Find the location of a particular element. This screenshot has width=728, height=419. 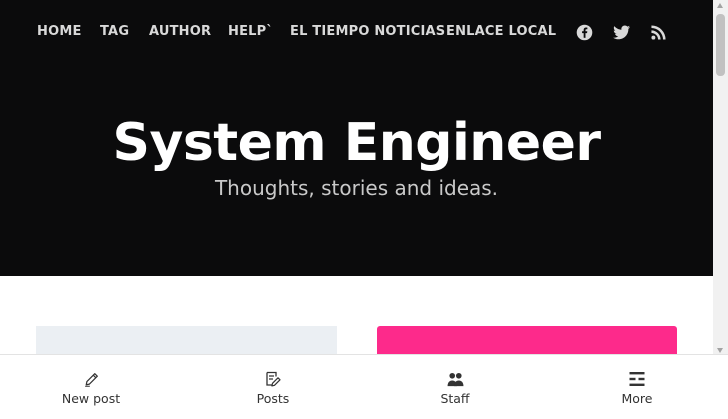

scroll-down-arrow-icon is located at coordinates (720, 350).